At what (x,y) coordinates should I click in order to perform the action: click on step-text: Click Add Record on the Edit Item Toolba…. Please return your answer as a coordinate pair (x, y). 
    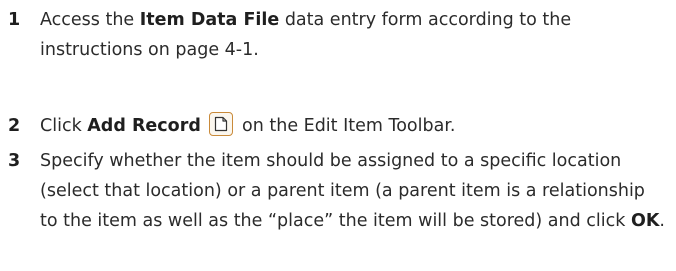
    Looking at the image, I should click on (354, 126).